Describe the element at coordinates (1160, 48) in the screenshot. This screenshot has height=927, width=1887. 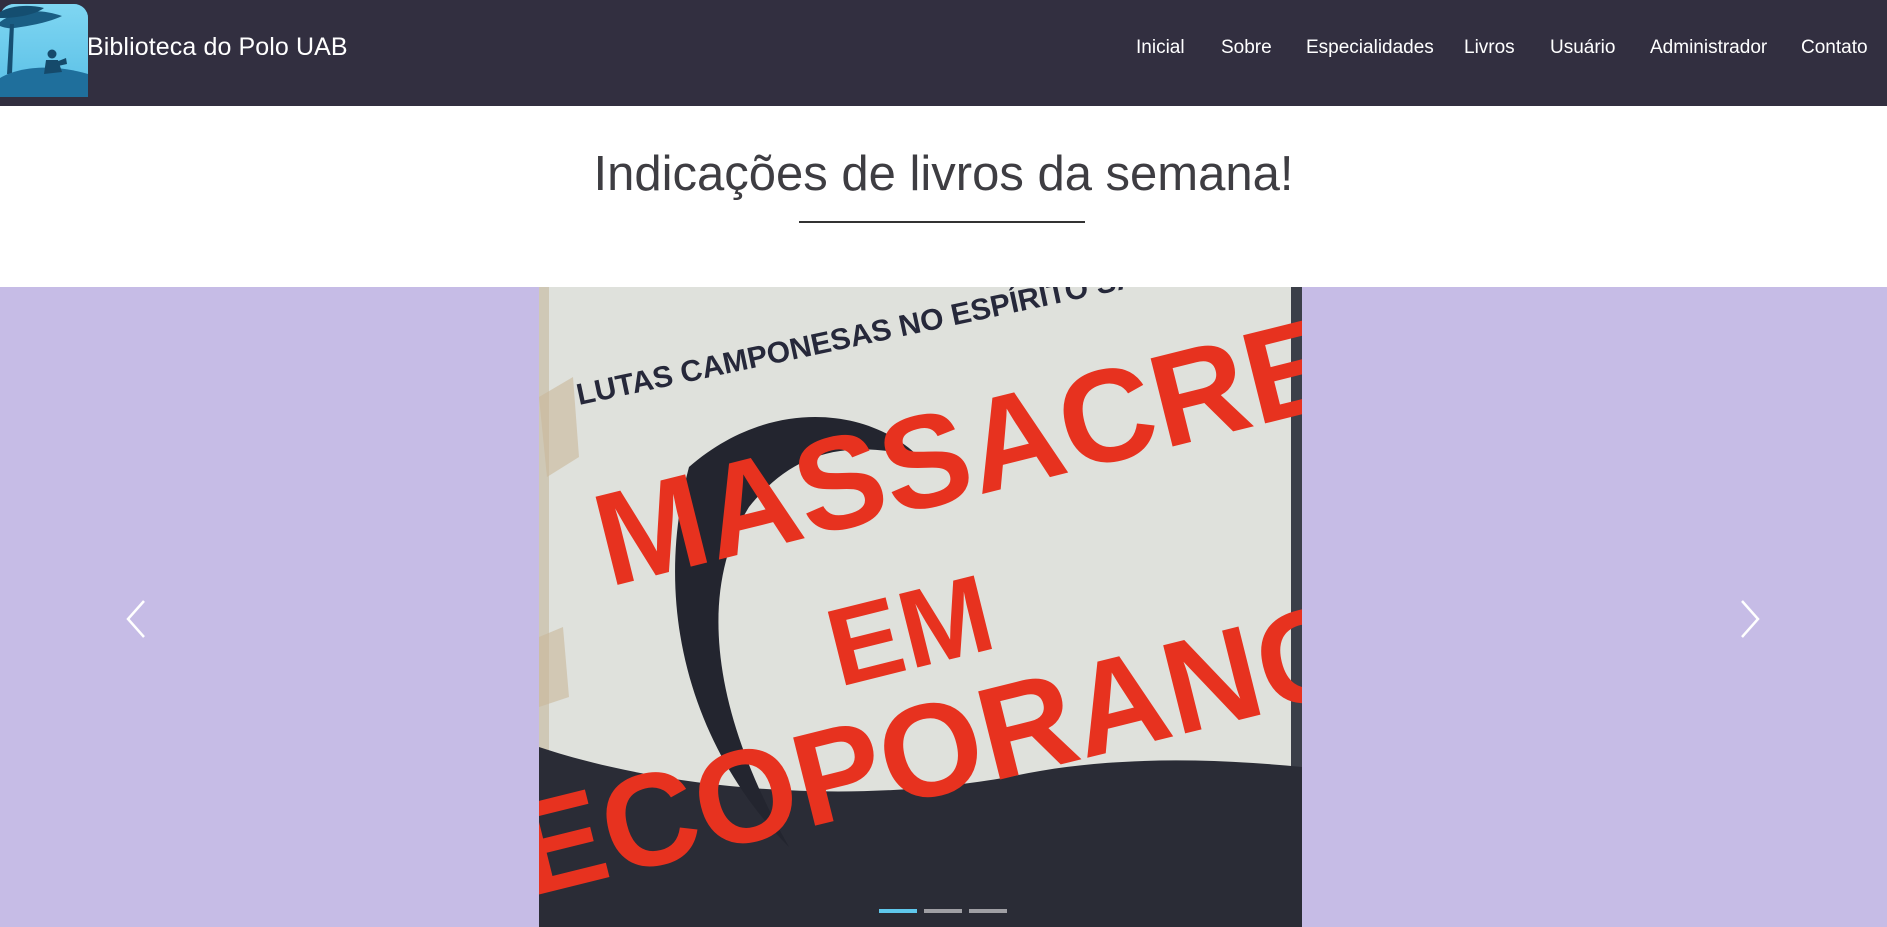
I see `nav-item-inicial: Inicial` at that location.